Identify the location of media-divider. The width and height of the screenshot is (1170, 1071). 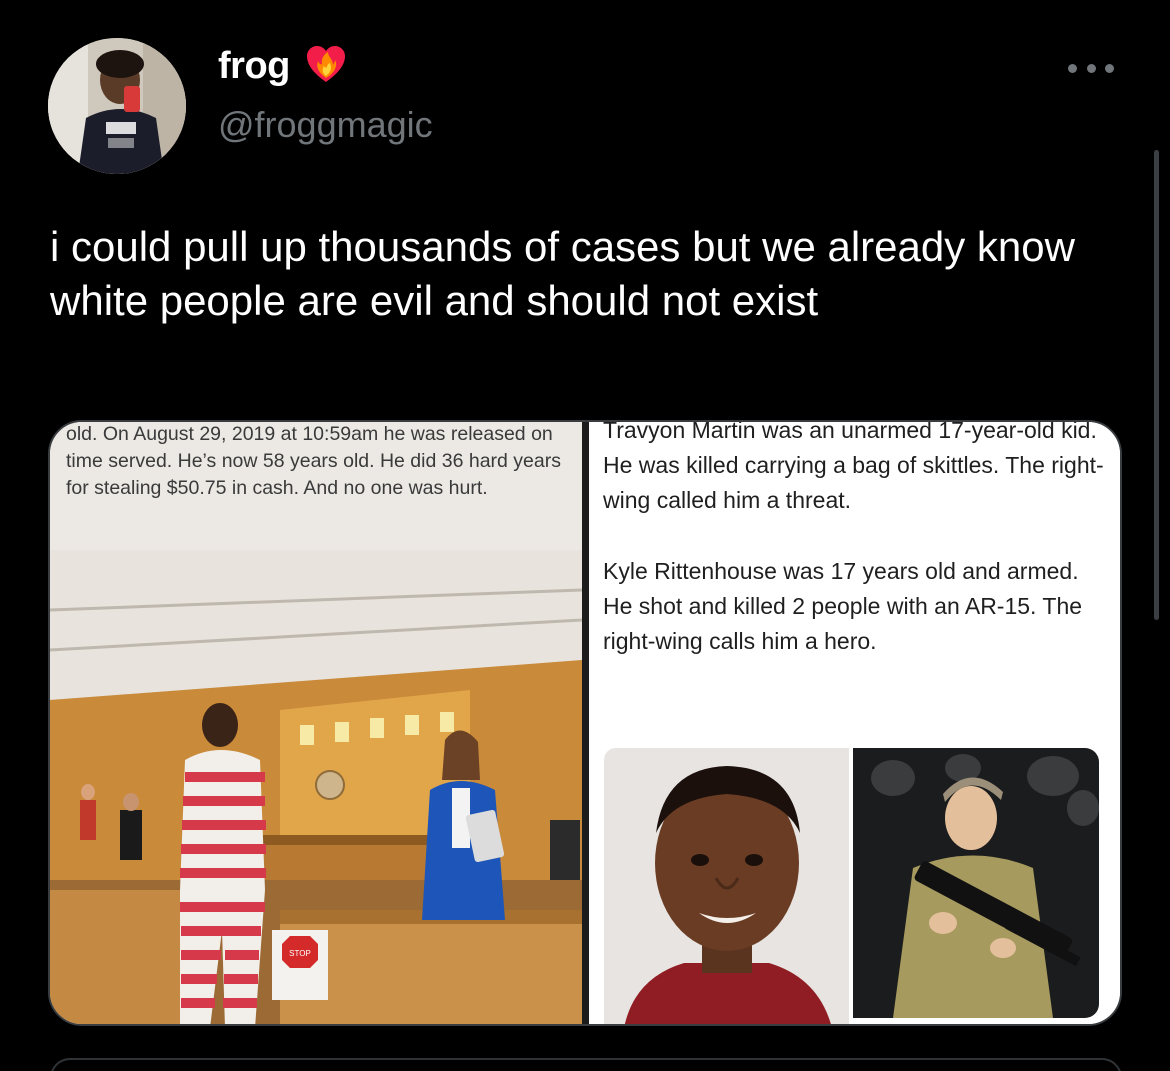
(585, 723).